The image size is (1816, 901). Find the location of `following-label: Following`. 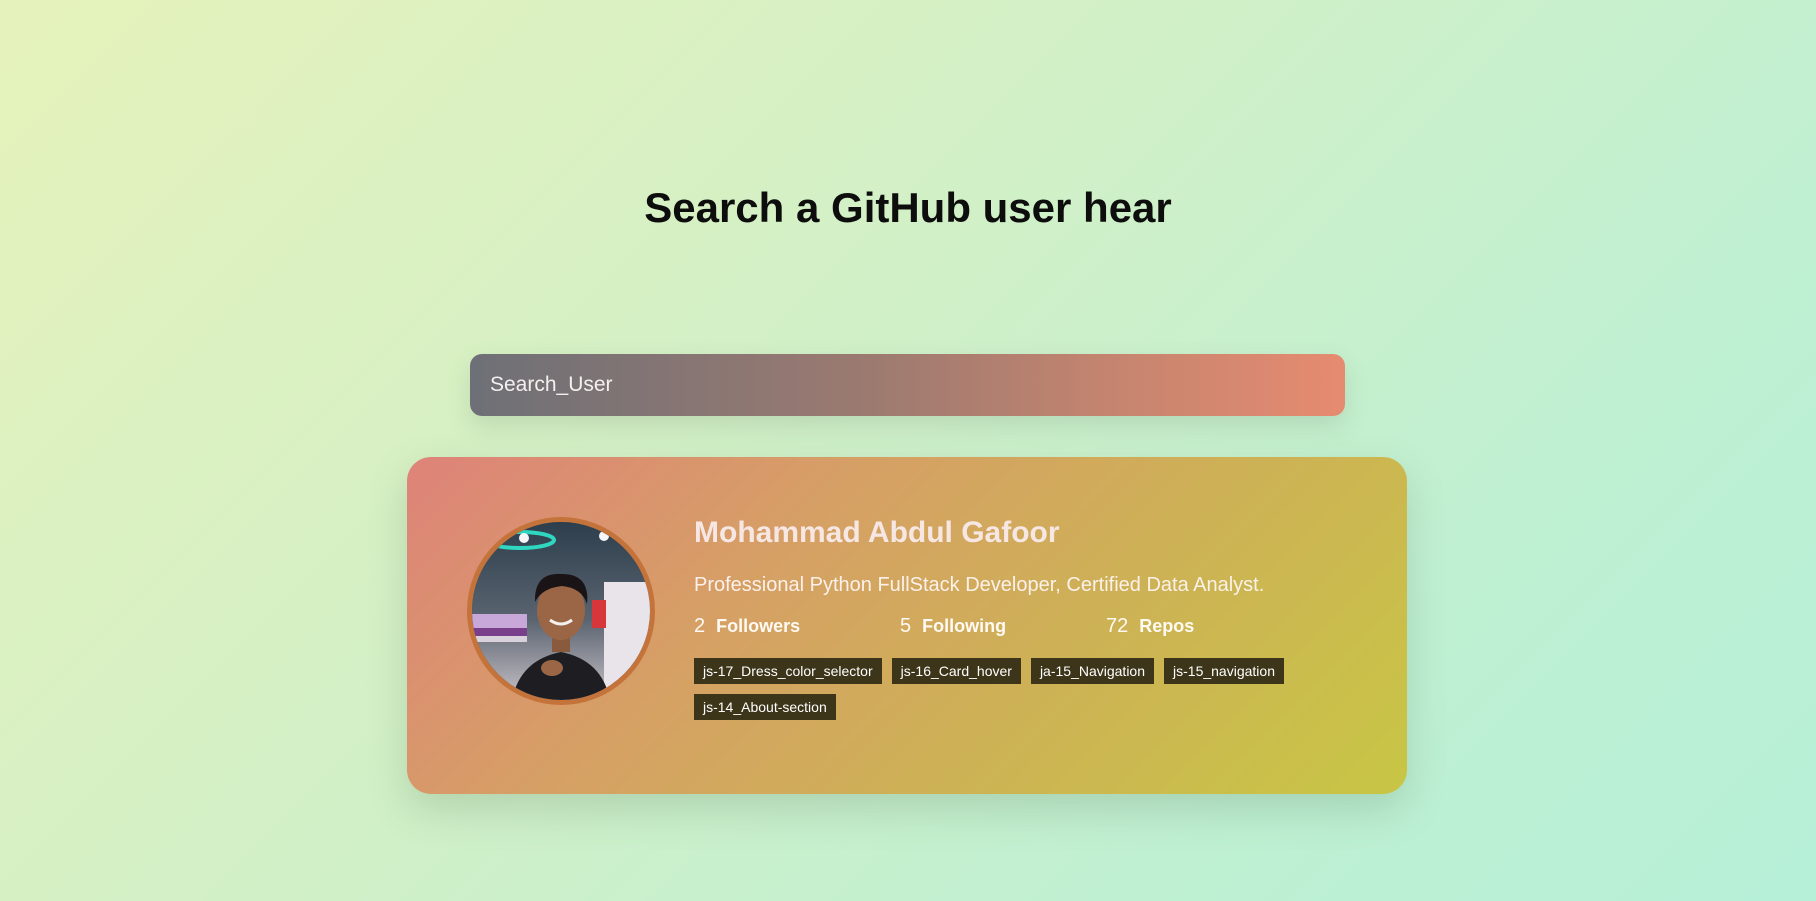

following-label: Following is located at coordinates (964, 626).